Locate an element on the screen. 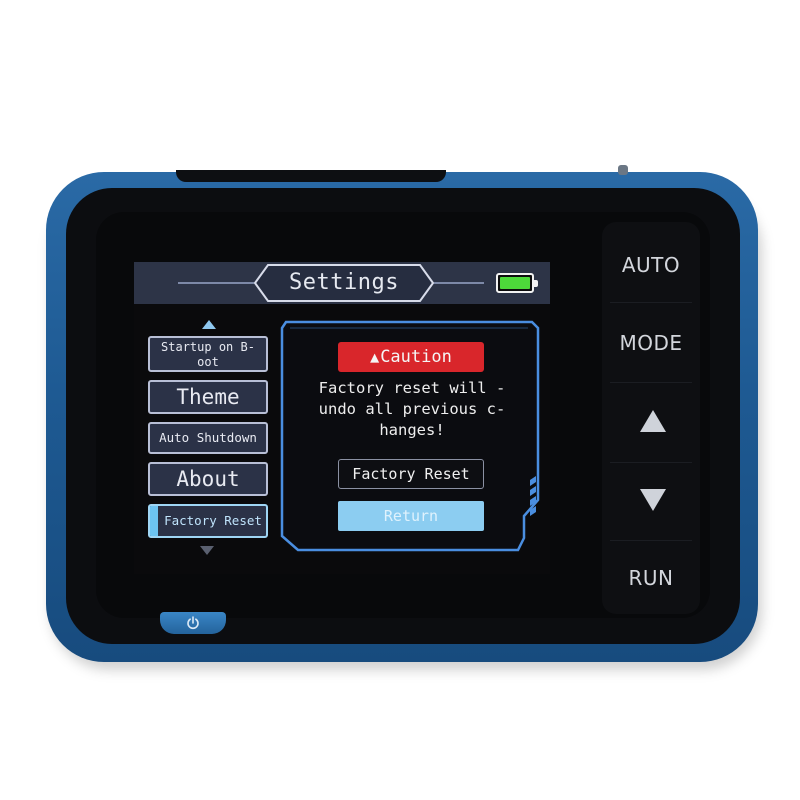 Image resolution: width=800 pixels, height=800 pixels. menu-item-theme: Theme is located at coordinates (208, 397).